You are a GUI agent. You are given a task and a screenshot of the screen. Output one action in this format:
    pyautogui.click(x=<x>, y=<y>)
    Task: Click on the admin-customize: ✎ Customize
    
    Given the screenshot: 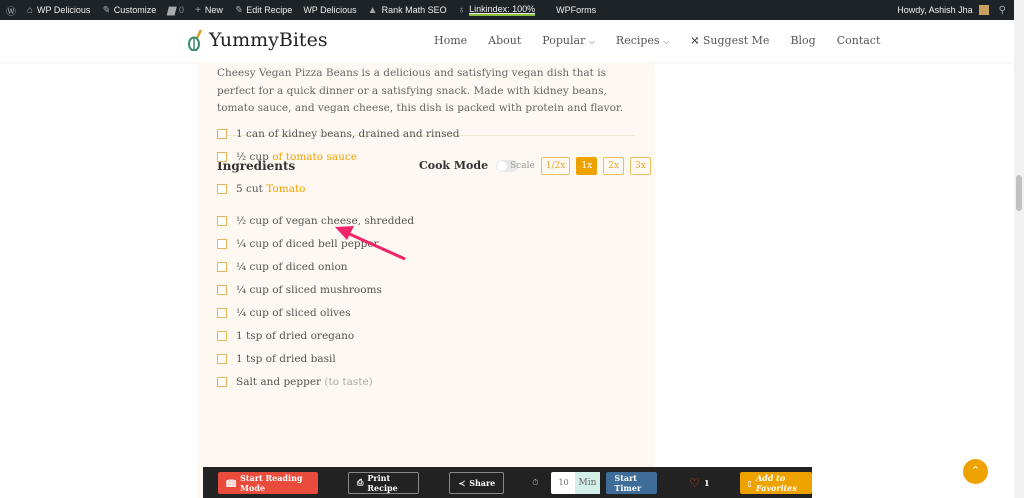 What is the action you would take?
    pyautogui.click(x=128, y=10)
    